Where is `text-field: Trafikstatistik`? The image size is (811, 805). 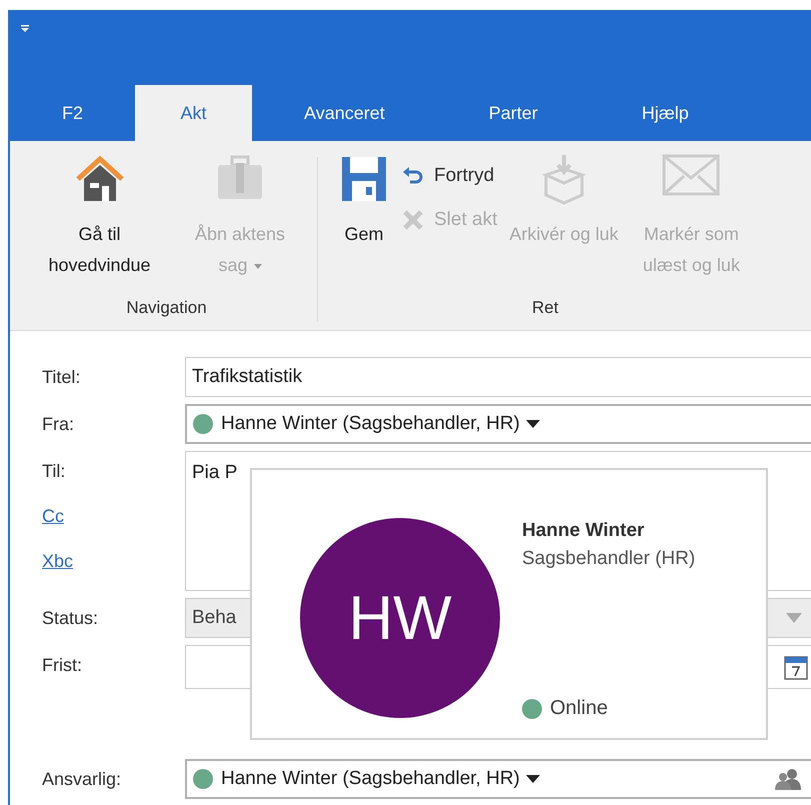
text-field: Trafikstatistik is located at coordinates (498, 377).